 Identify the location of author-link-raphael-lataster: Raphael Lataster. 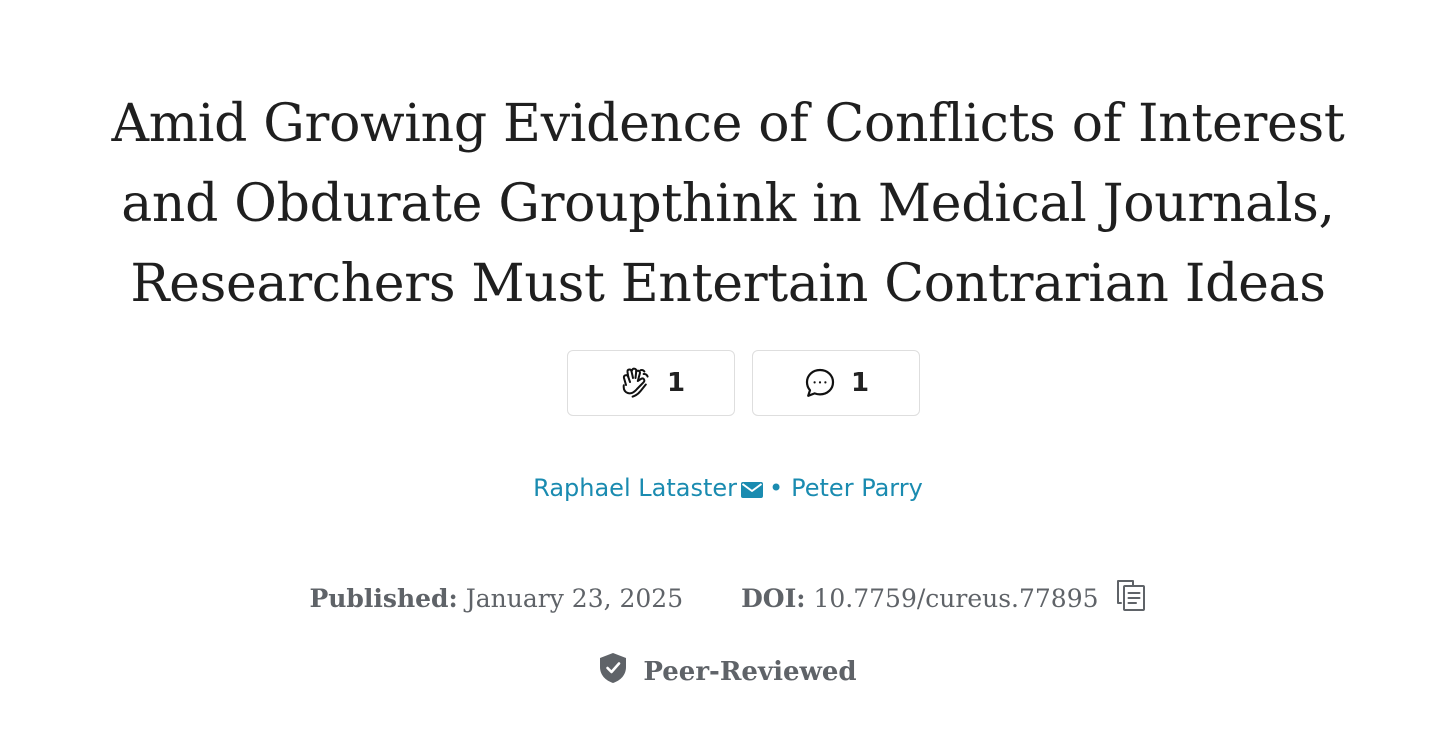
(635, 488).